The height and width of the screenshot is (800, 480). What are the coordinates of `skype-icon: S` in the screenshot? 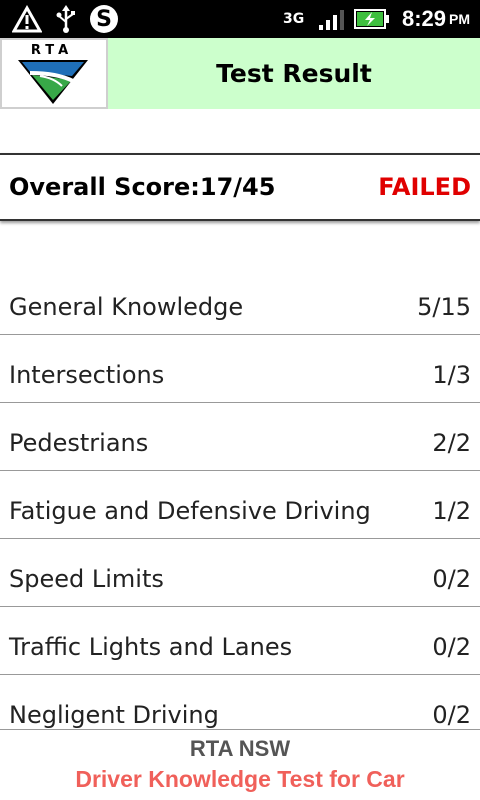 It's located at (104, 19).